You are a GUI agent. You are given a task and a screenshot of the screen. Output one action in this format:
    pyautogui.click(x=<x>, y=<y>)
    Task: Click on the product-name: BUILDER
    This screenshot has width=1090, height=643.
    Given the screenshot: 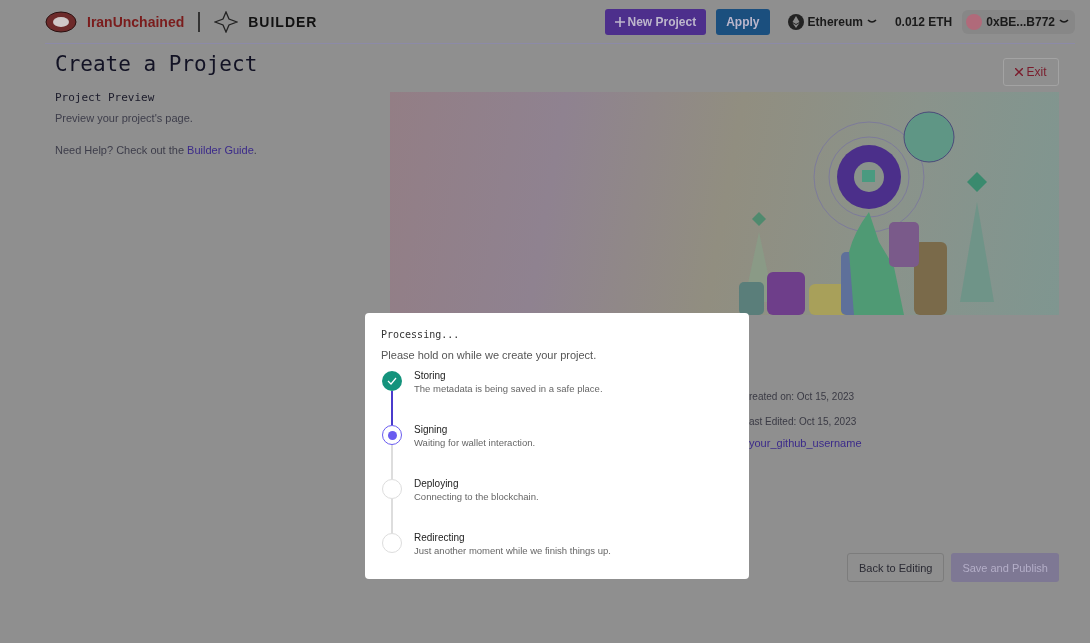 What is the action you would take?
    pyautogui.click(x=283, y=21)
    